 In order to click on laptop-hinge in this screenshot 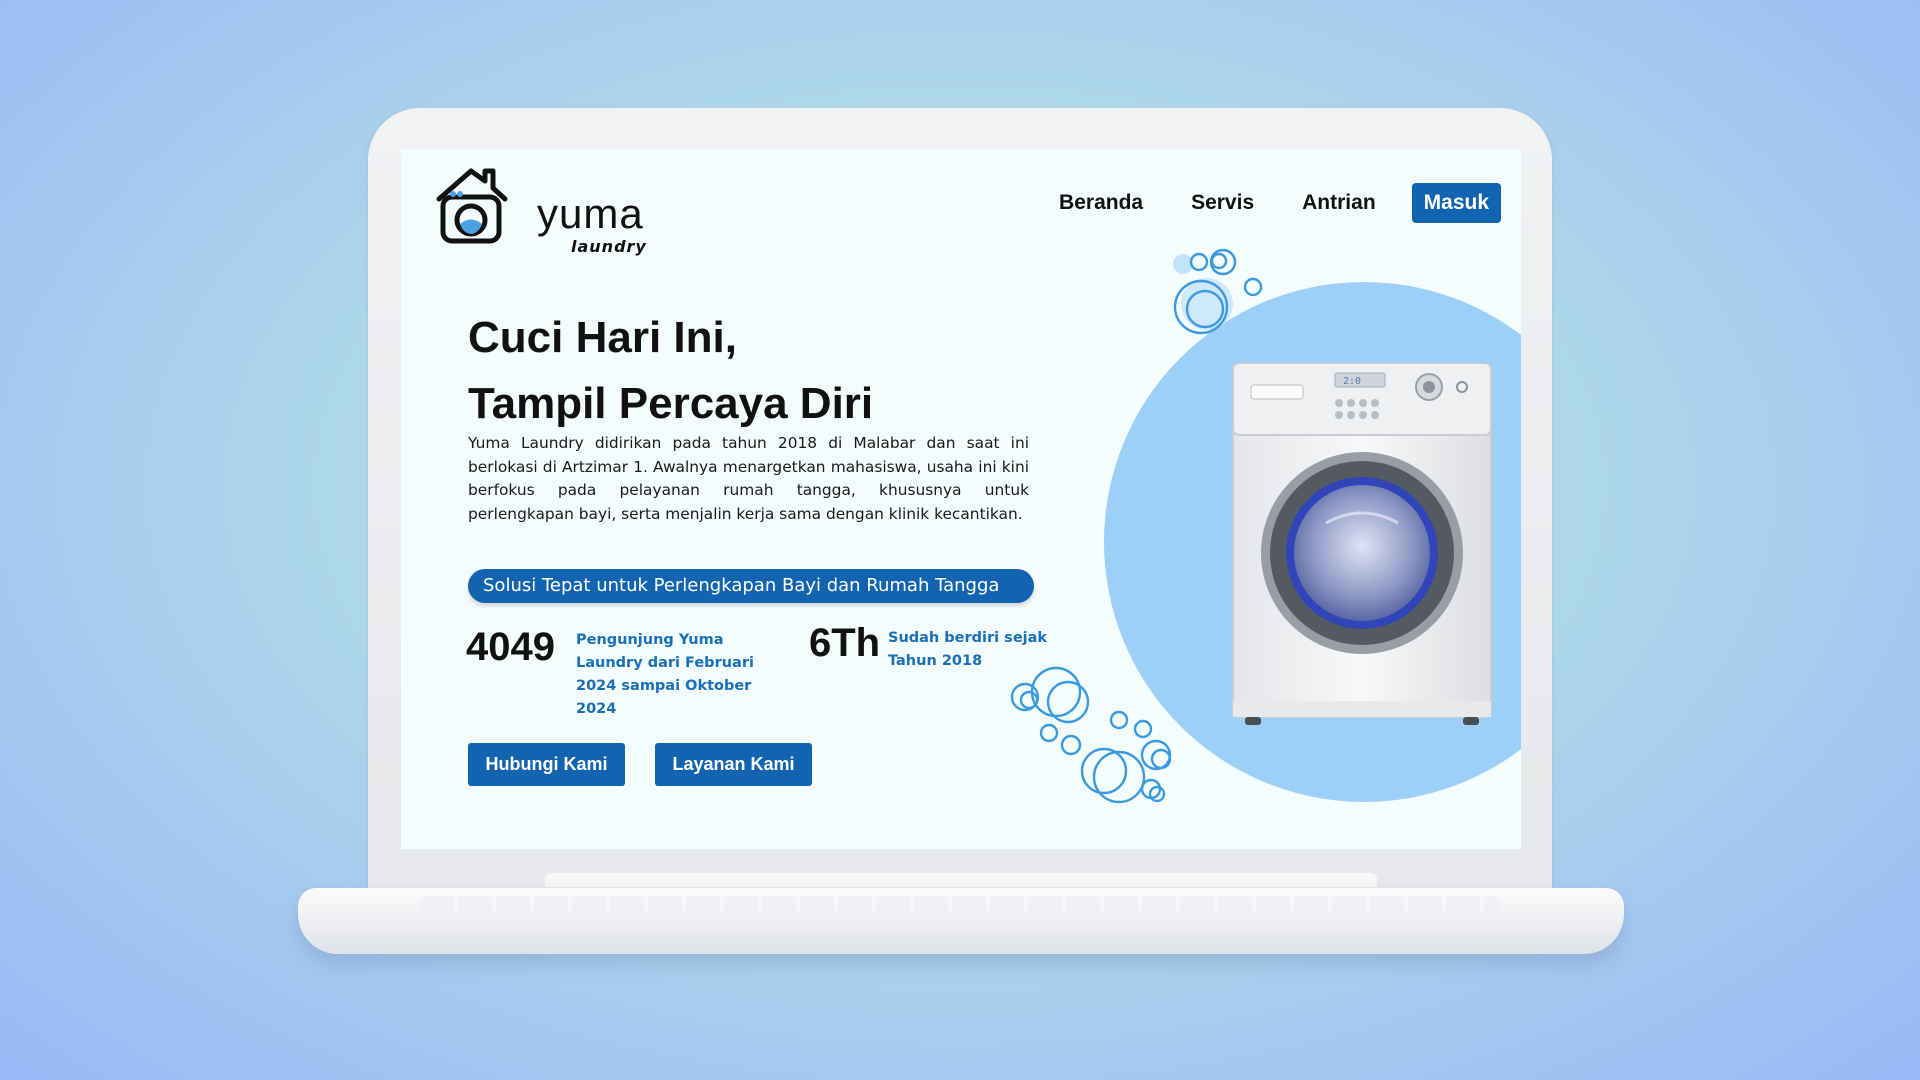, I will do `click(961, 880)`.